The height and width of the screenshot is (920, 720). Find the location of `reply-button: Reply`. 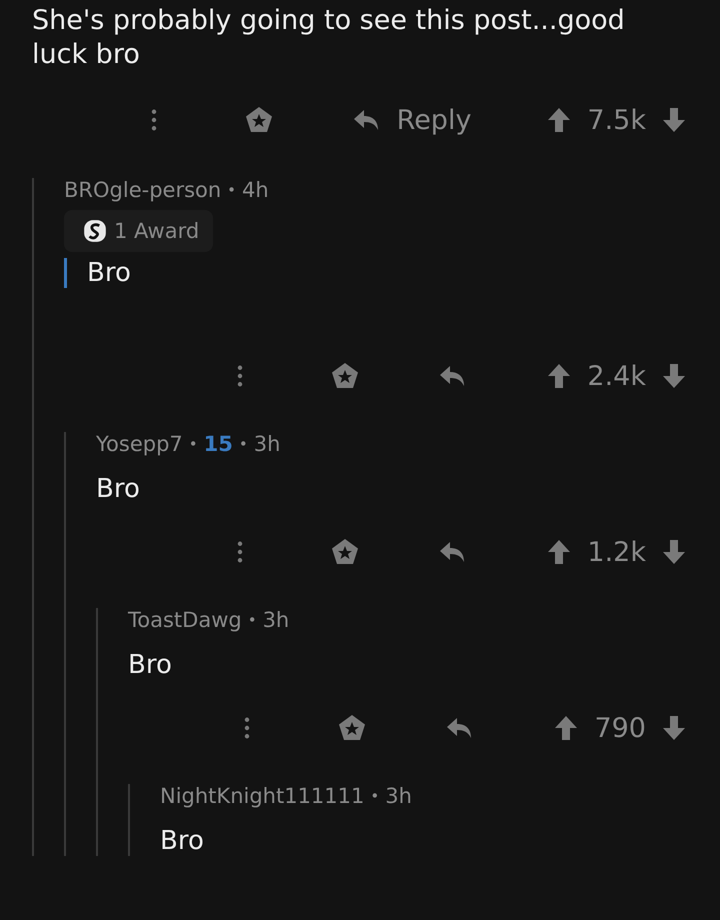

reply-button: Reply is located at coordinates (412, 120).